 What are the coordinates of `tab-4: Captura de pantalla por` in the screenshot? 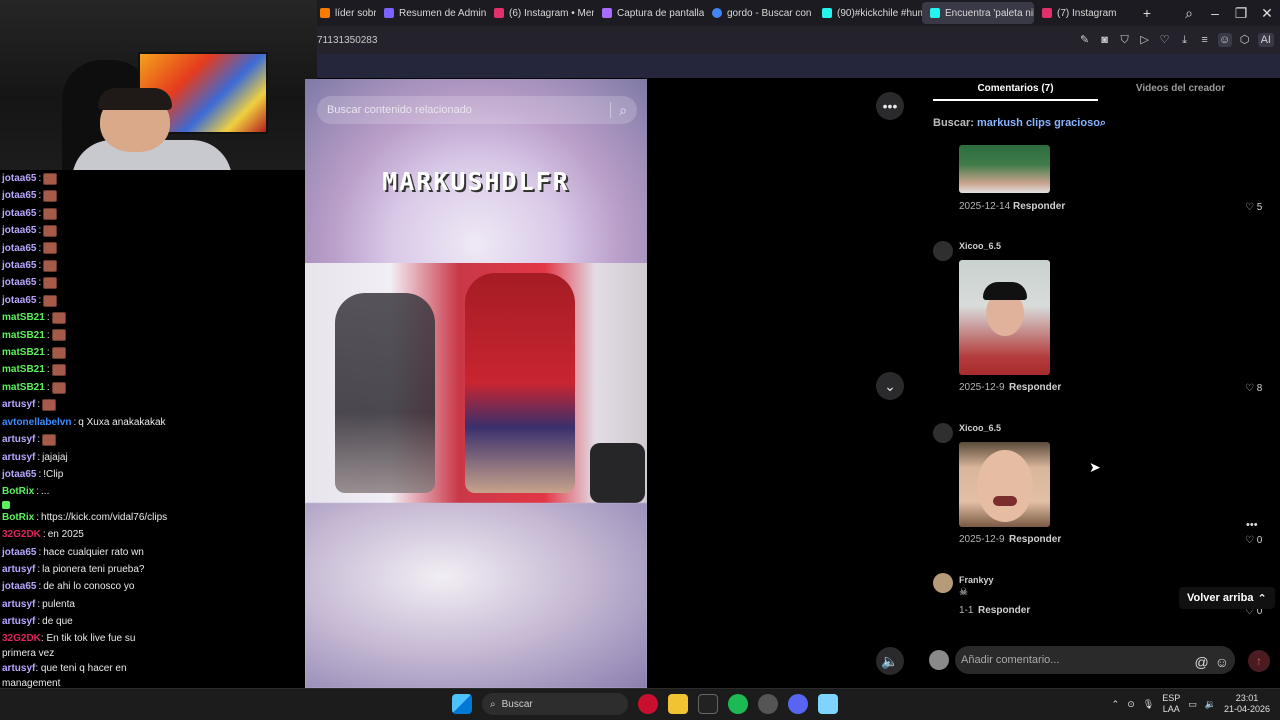 It's located at (649, 13).